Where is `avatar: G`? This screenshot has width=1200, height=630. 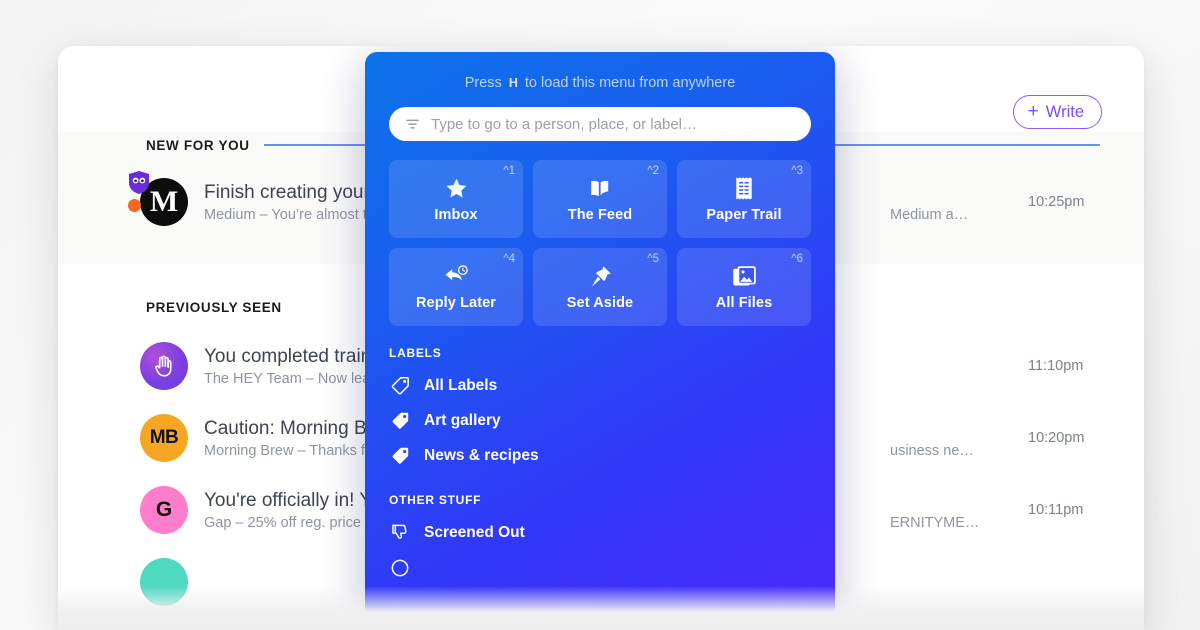 avatar: G is located at coordinates (164, 510).